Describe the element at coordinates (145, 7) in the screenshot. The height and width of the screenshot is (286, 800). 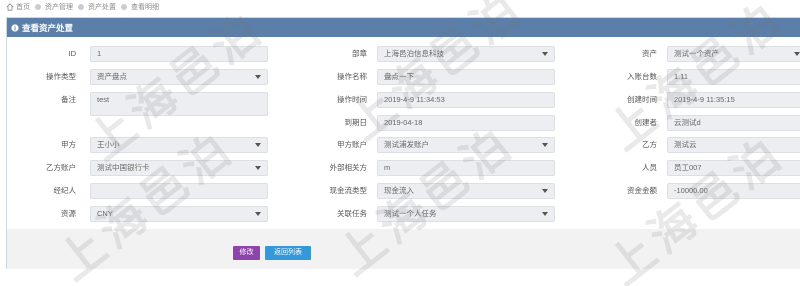
I see `breadcrumb-item-view-detail: 查看明细` at that location.